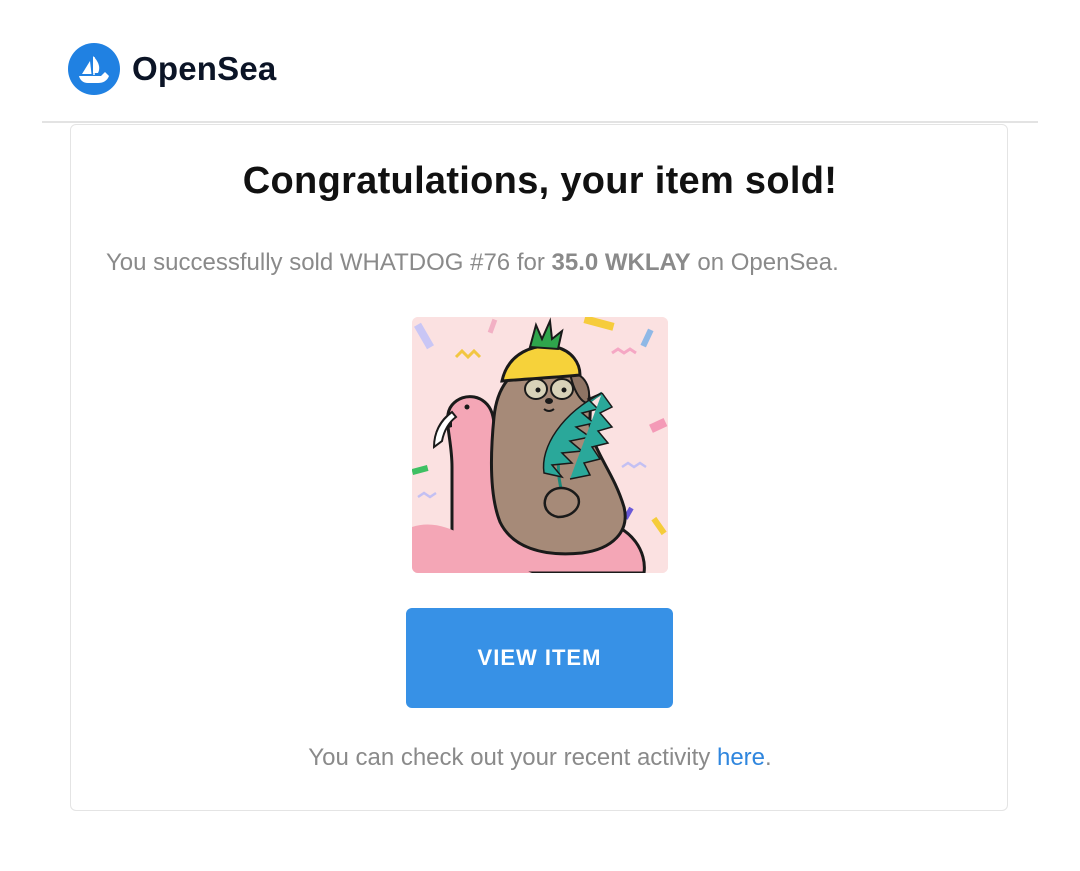  What do you see at coordinates (540, 181) in the screenshot?
I see `congratulations-title: Congratulations, your item sold!` at bounding box center [540, 181].